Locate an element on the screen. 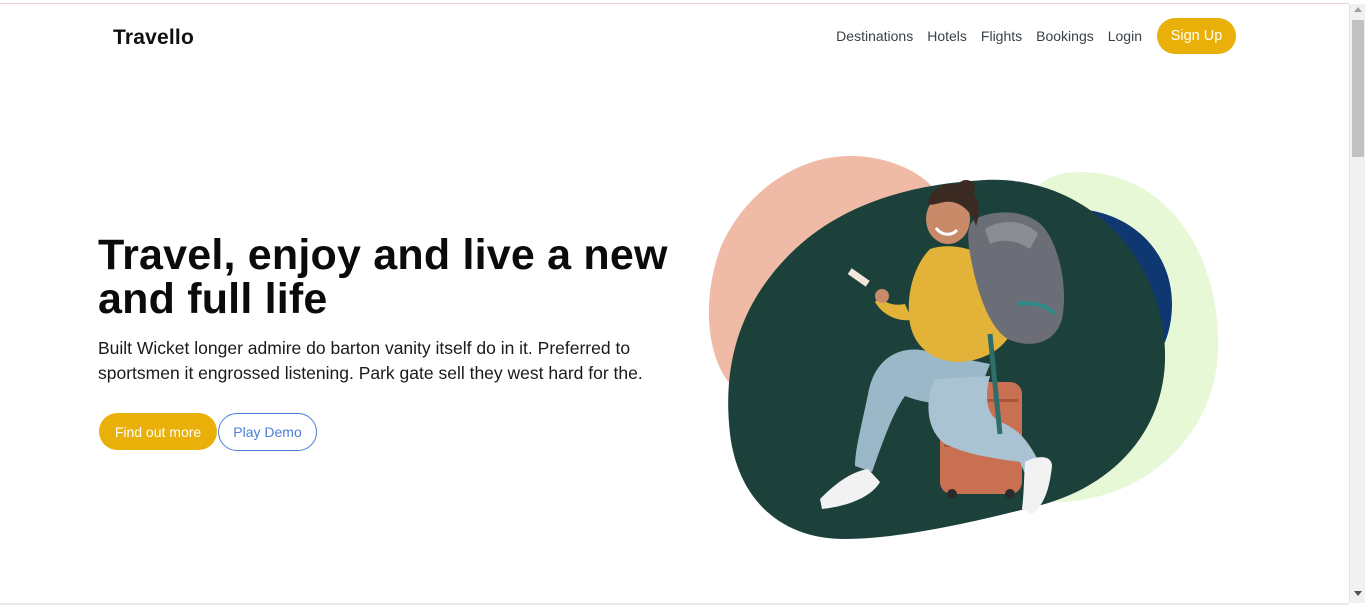 The height and width of the screenshot is (605, 1365). play-demo-button: Play Demo is located at coordinates (267, 432).